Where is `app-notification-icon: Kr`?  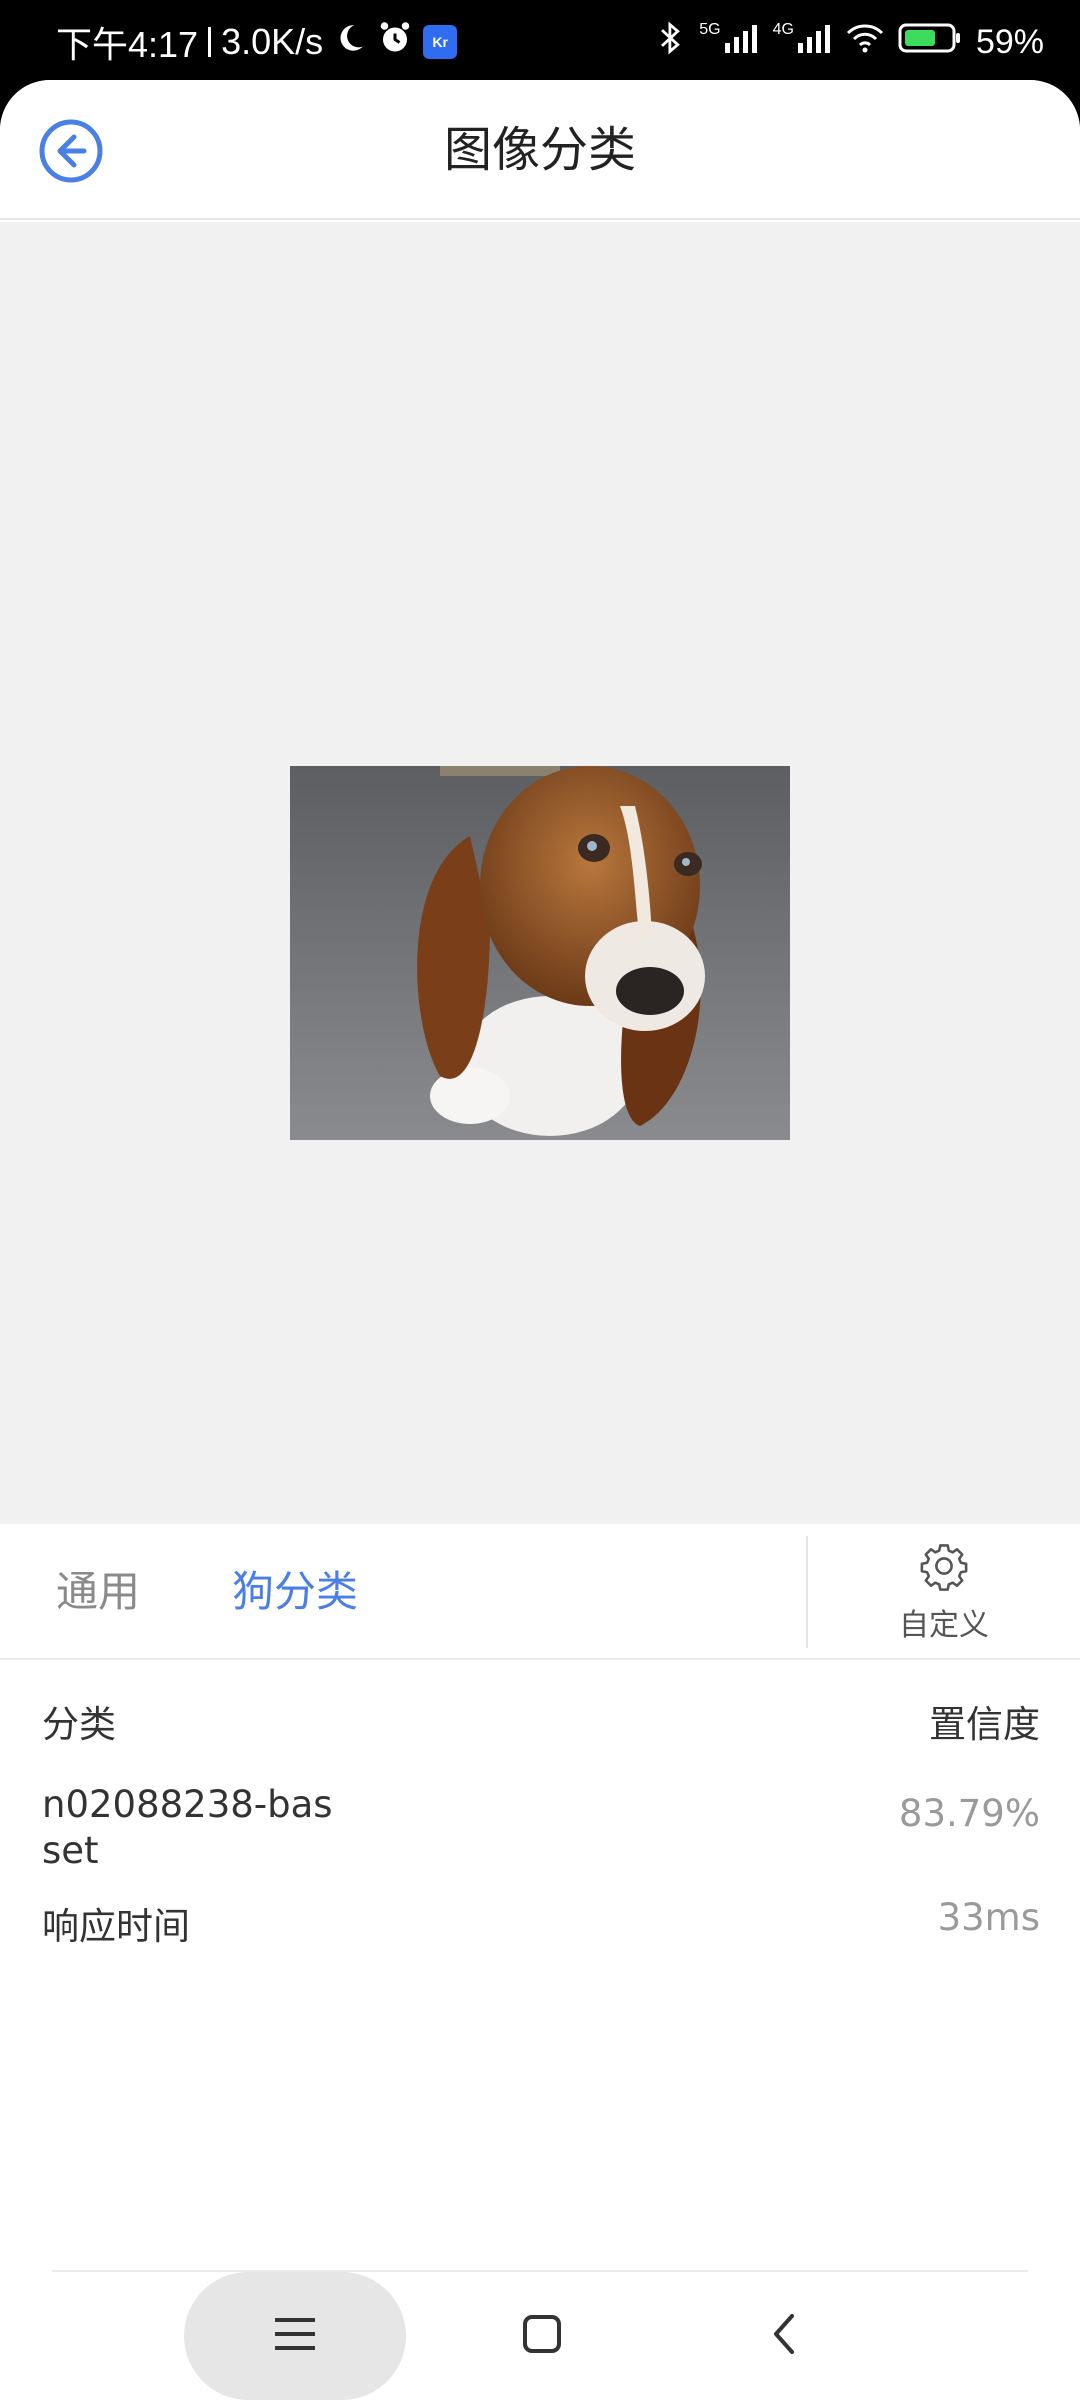 app-notification-icon: Kr is located at coordinates (440, 42).